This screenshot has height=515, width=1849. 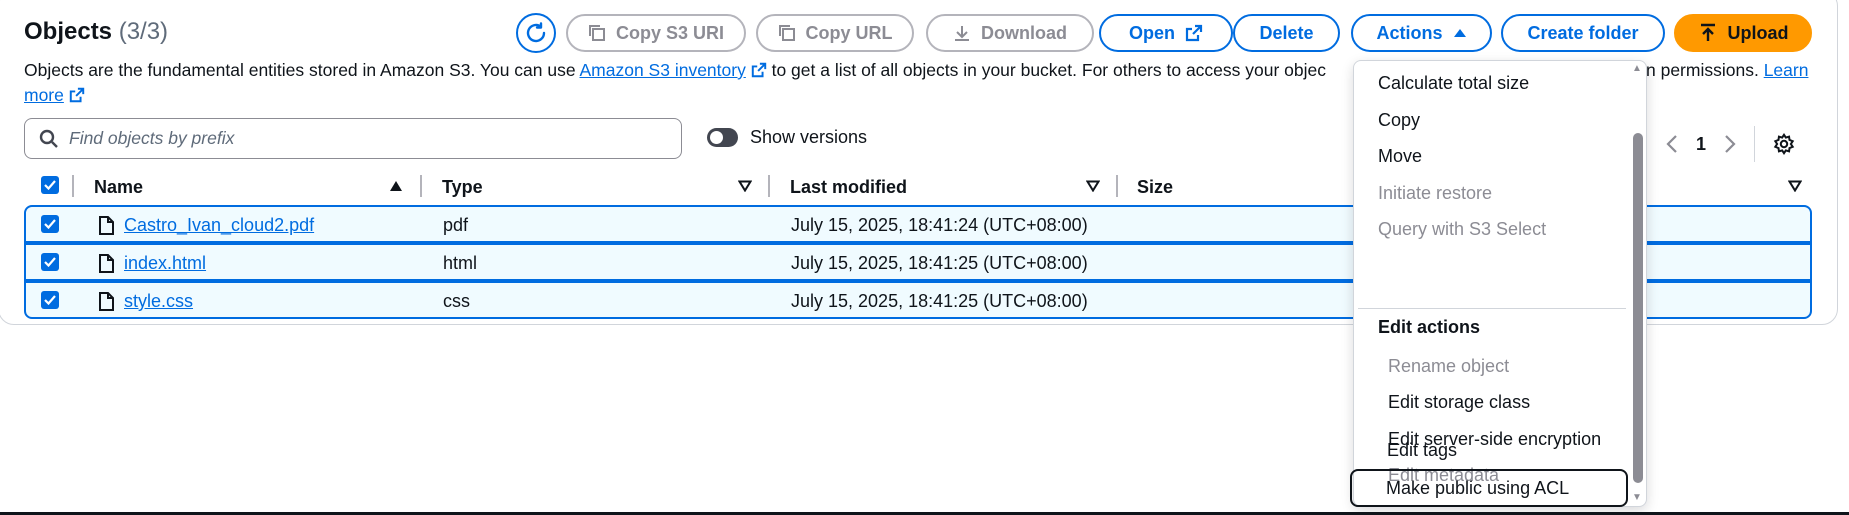 I want to click on search-icon, so click(x=48, y=138).